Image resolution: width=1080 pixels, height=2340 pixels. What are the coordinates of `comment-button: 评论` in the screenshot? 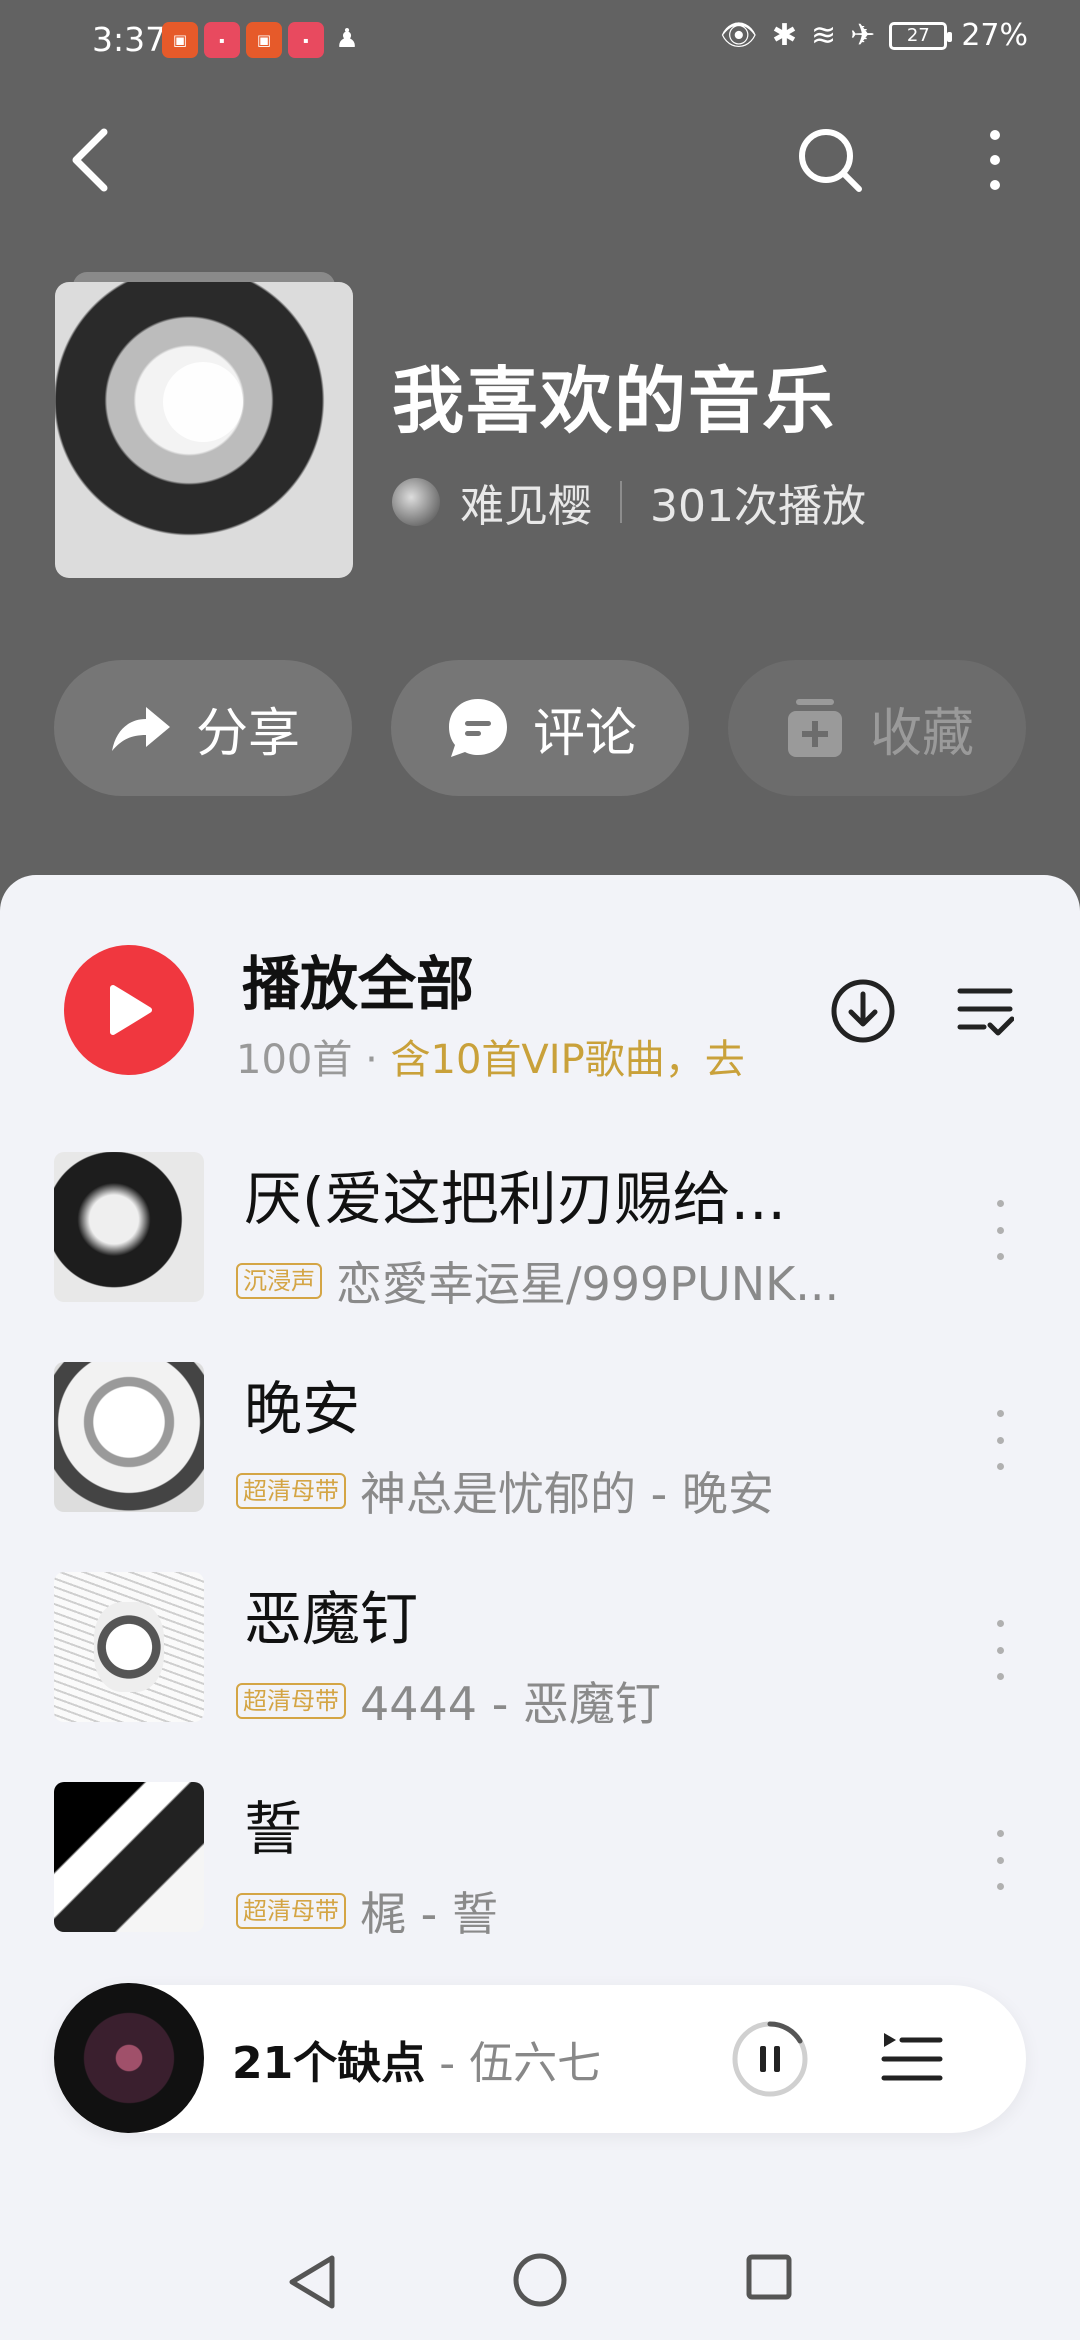 It's located at (540, 728).